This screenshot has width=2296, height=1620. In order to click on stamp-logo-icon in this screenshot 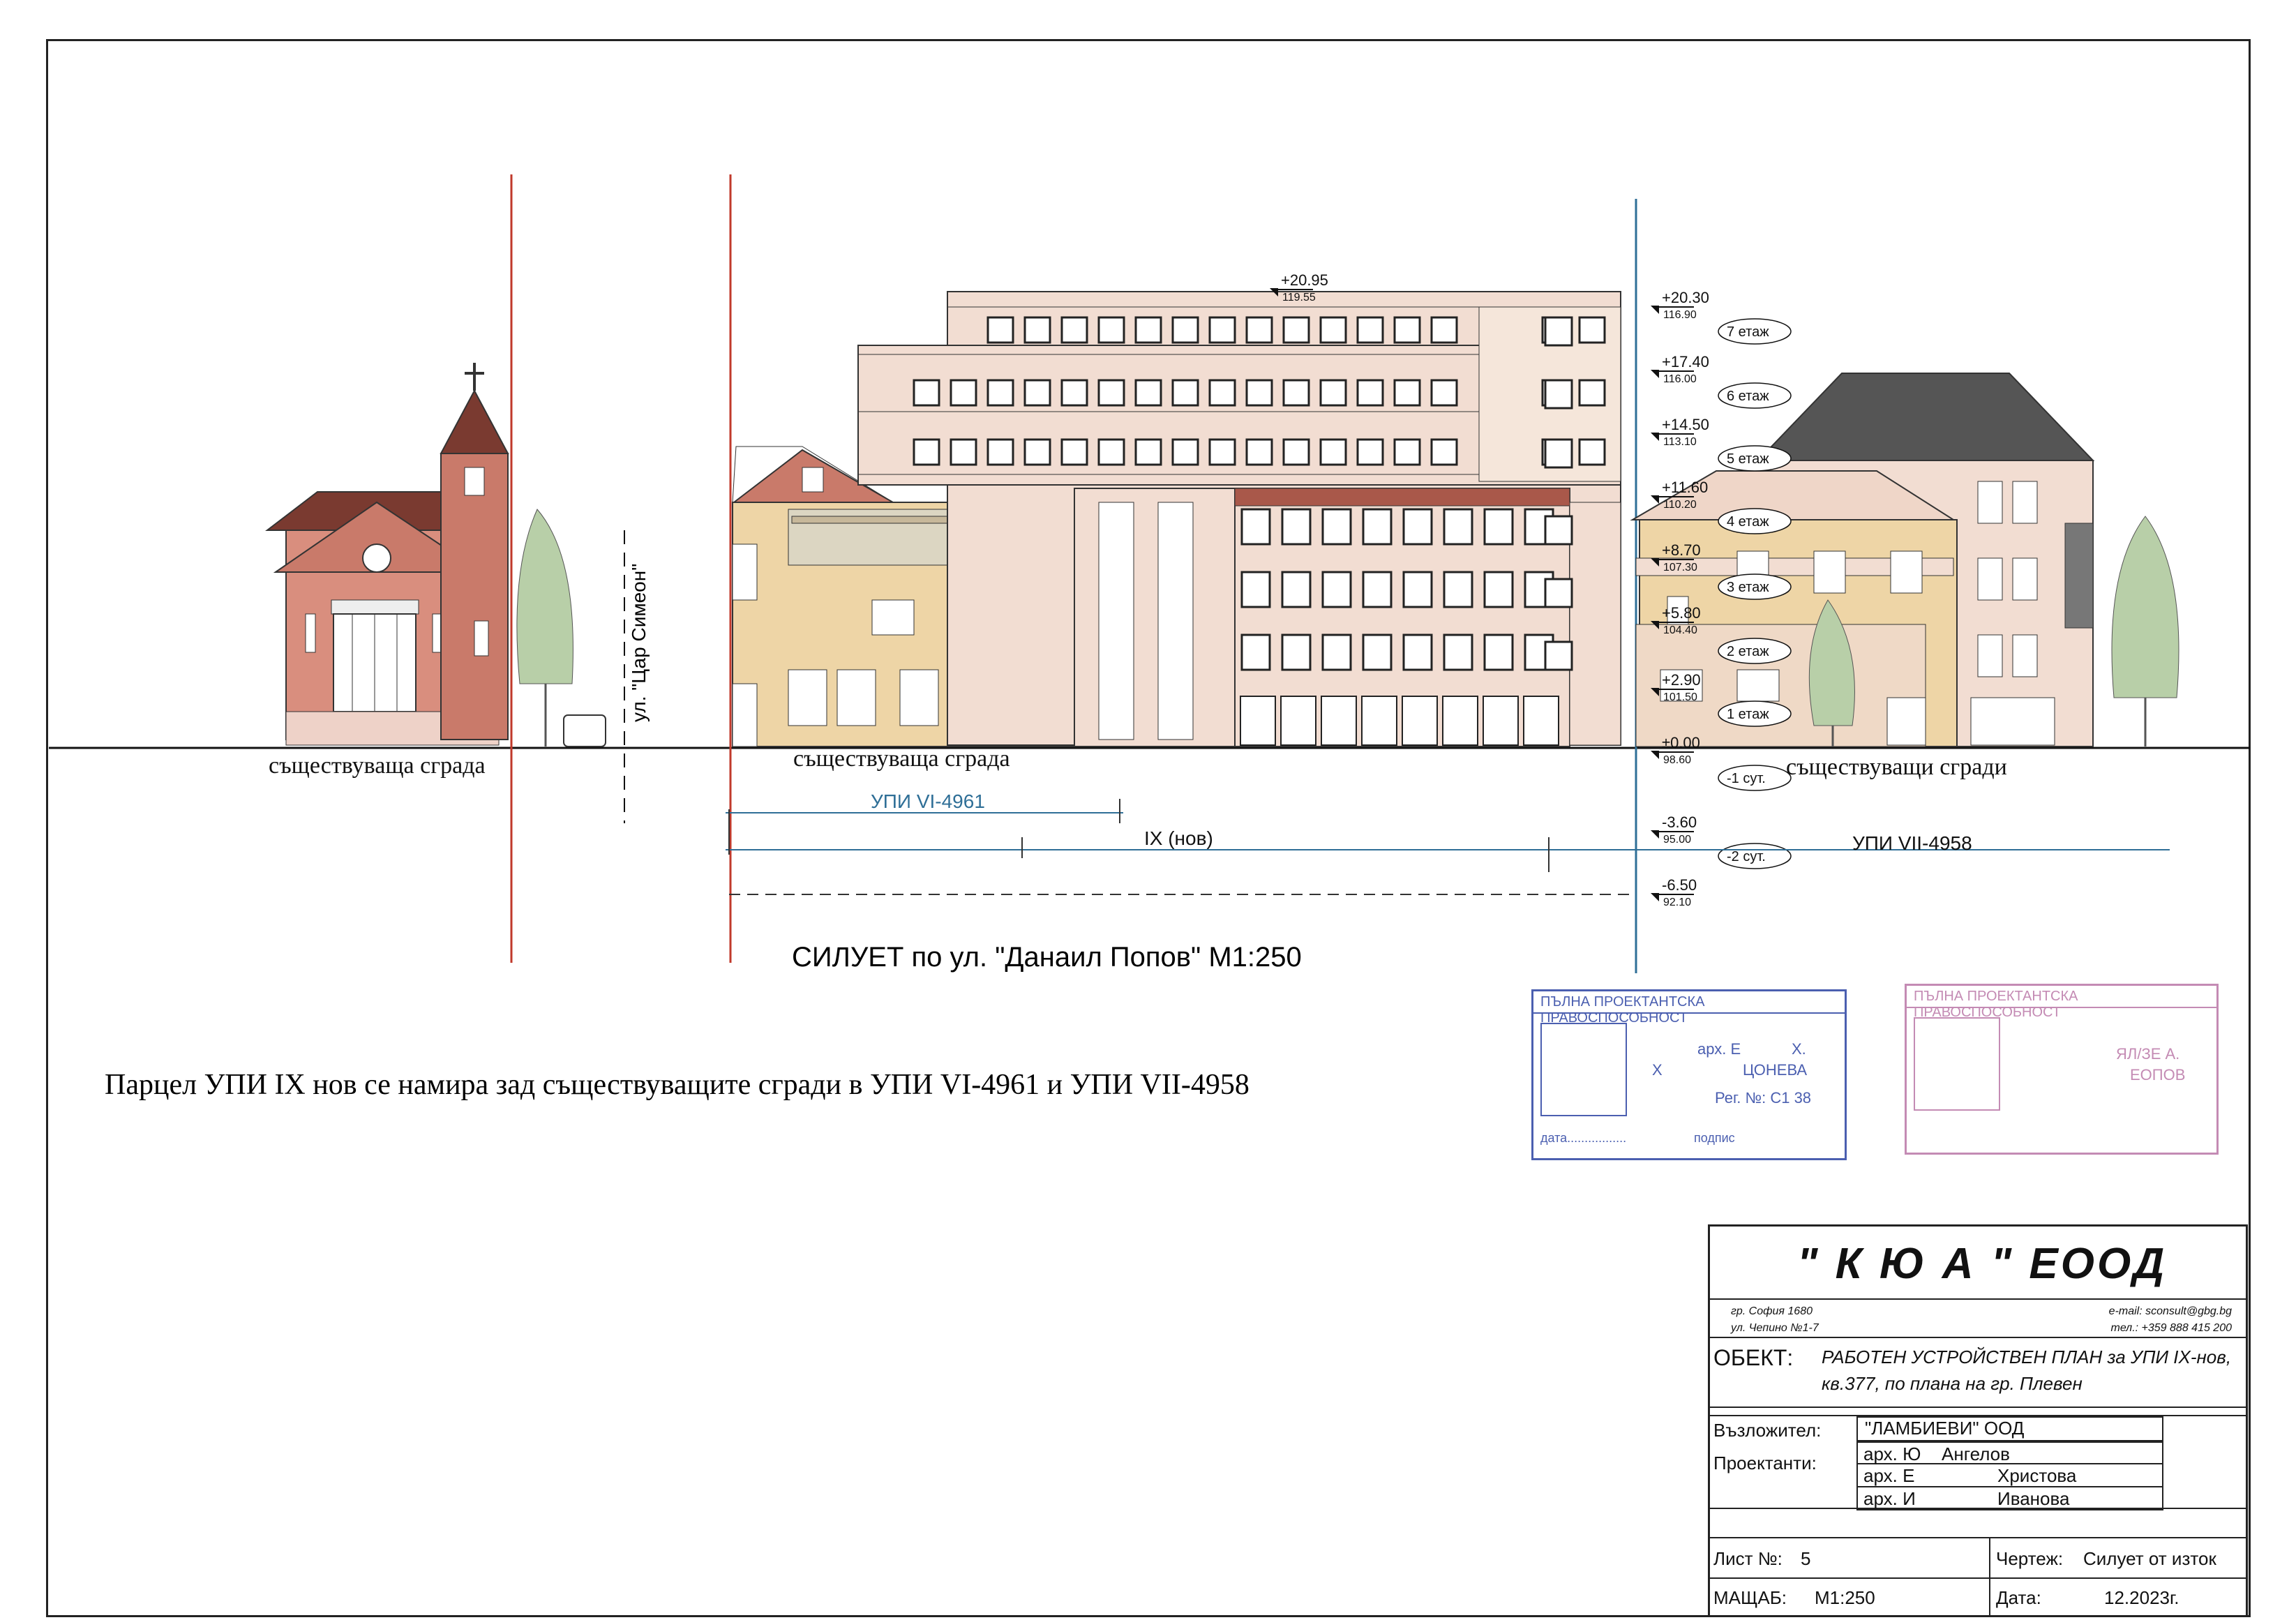, I will do `click(1583, 1069)`.